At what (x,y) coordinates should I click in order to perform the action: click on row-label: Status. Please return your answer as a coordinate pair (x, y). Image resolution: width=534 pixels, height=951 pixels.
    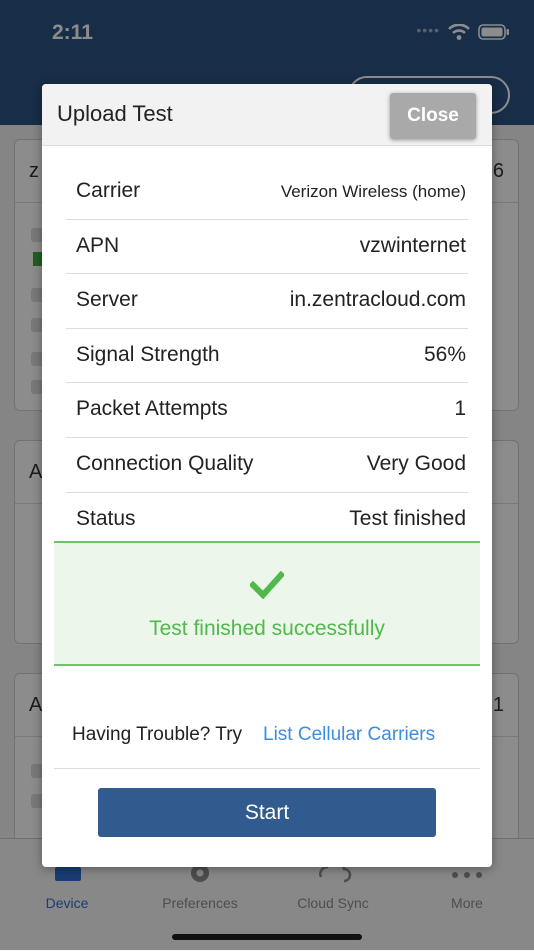
    Looking at the image, I should click on (106, 518).